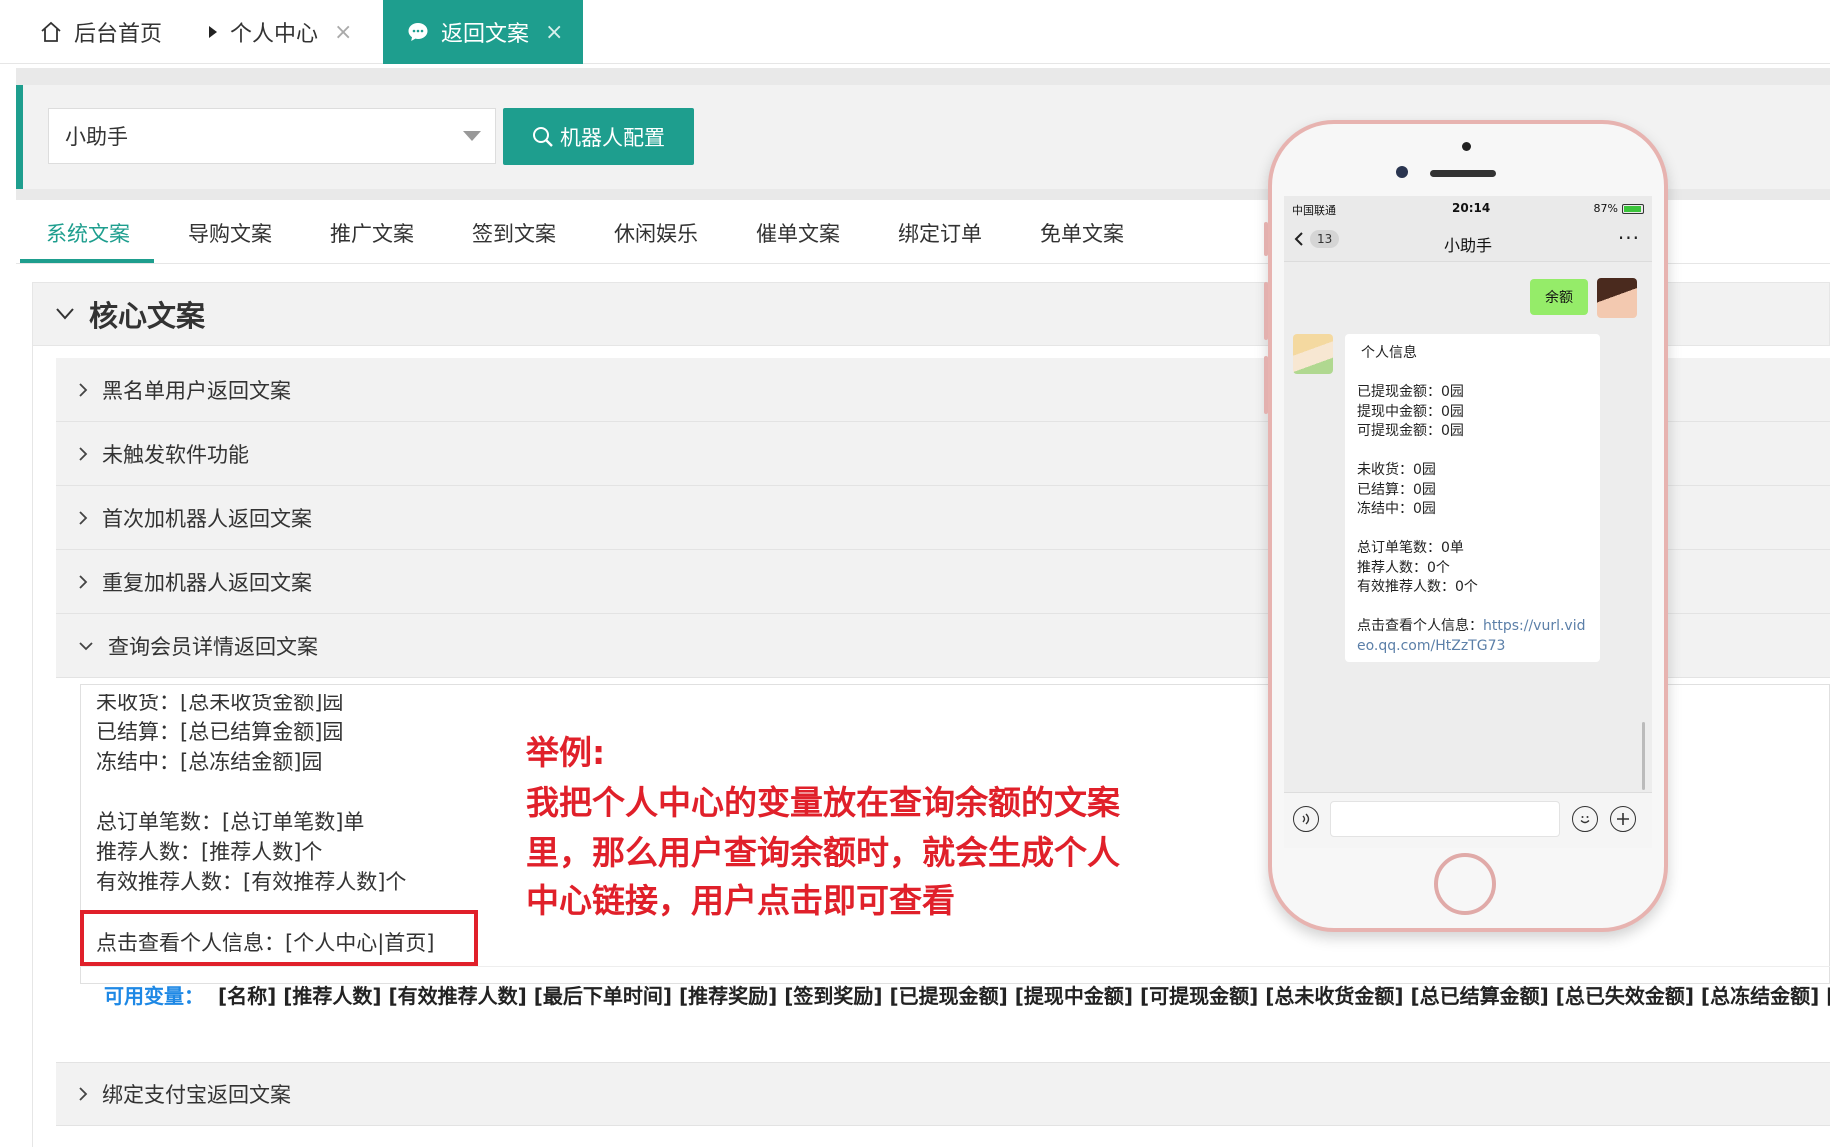  I want to click on accordion-label: 未触发软件功能, so click(175, 454).